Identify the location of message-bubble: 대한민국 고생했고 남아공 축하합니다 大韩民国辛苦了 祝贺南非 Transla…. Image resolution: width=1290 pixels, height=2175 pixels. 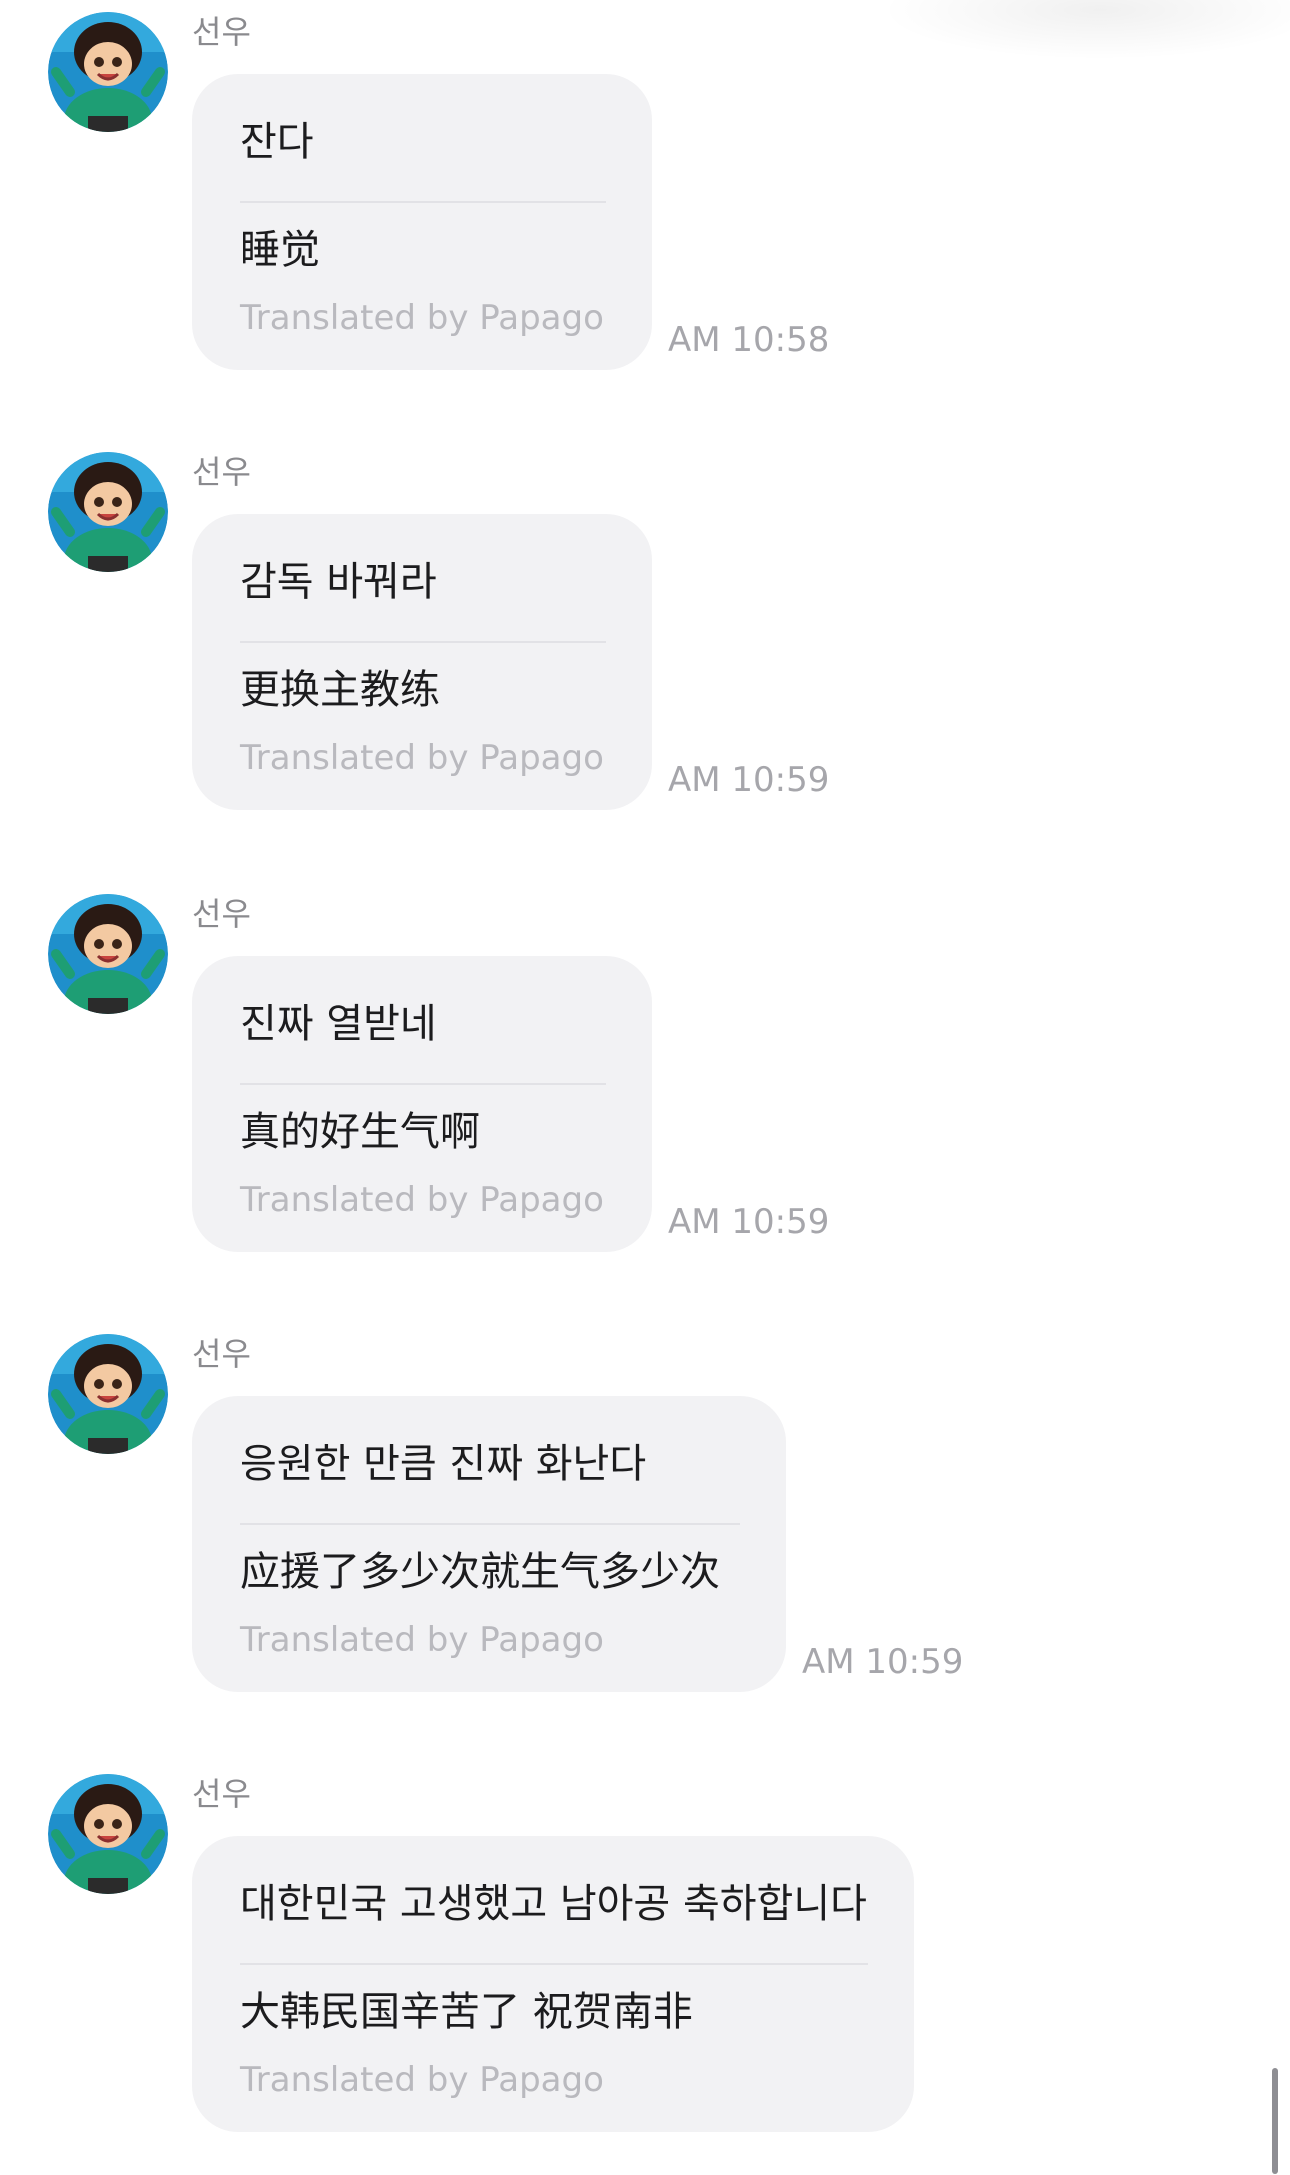
(553, 1984).